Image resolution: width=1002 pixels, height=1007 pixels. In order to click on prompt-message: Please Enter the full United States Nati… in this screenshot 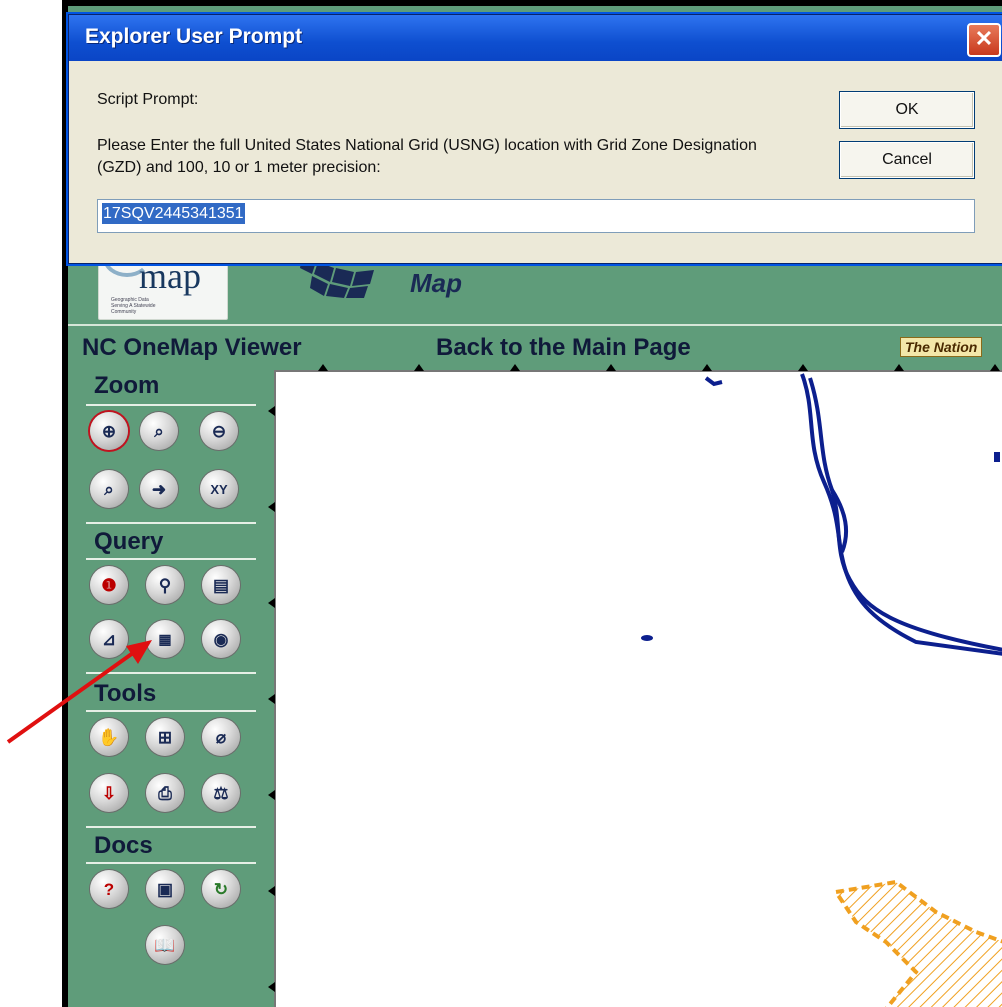, I will do `click(427, 156)`.